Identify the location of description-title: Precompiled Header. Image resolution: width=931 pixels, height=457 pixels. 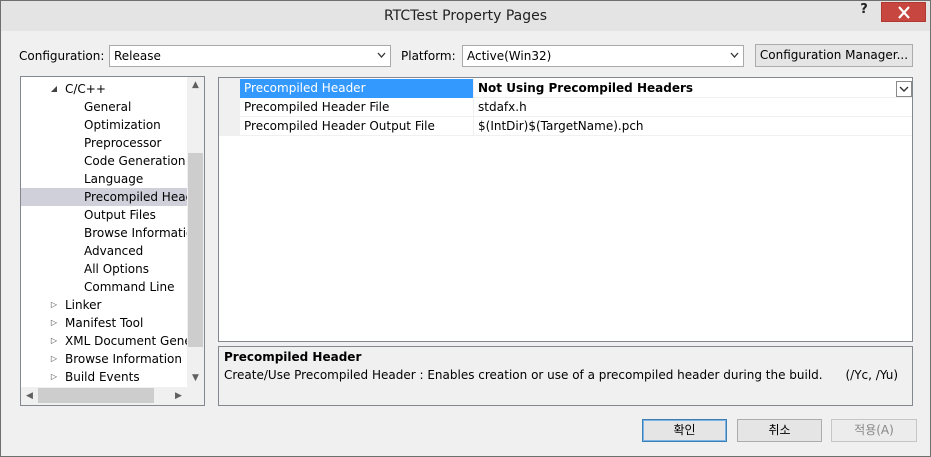
(293, 357).